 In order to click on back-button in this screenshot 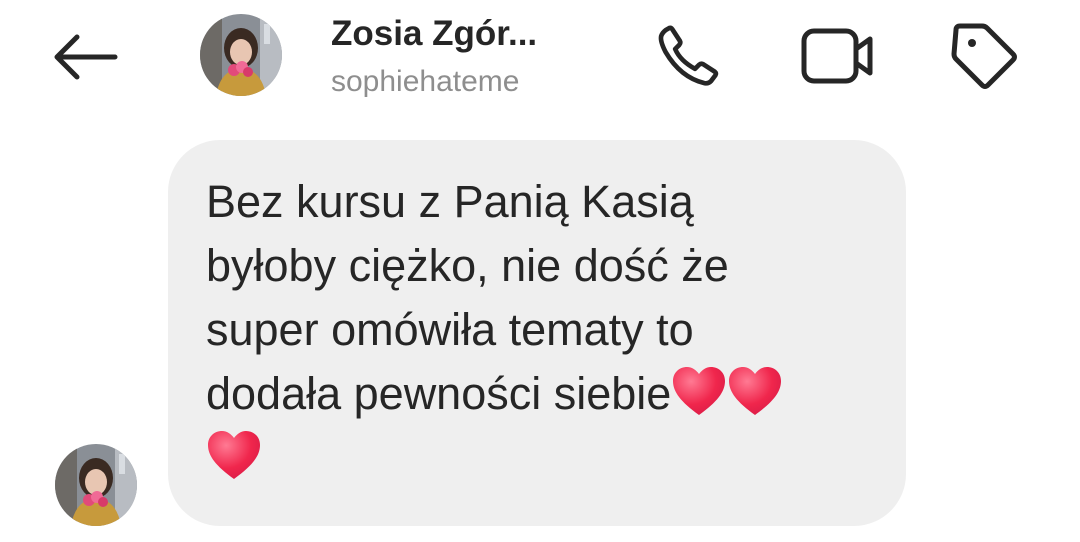, I will do `click(84, 57)`.